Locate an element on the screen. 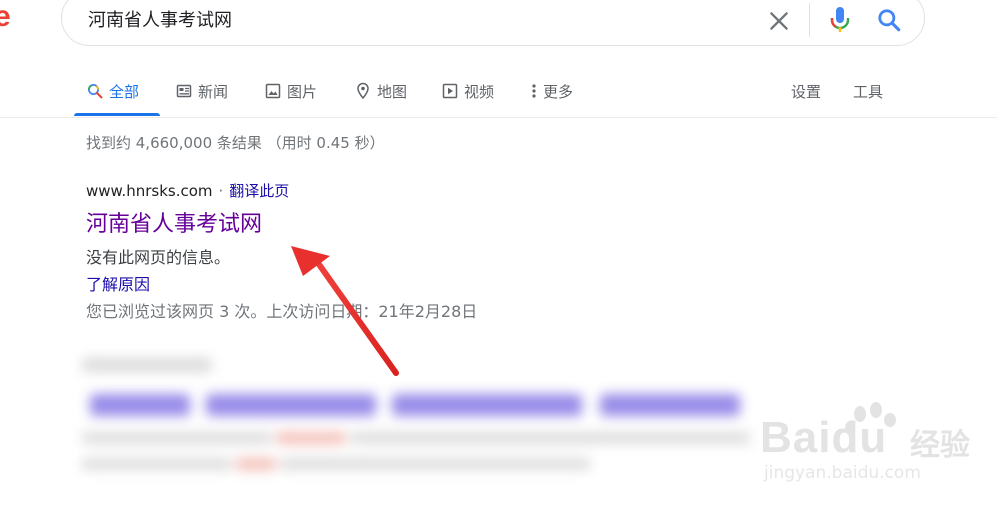 This screenshot has width=997, height=511. google-logo-fragment: e is located at coordinates (5, 17).